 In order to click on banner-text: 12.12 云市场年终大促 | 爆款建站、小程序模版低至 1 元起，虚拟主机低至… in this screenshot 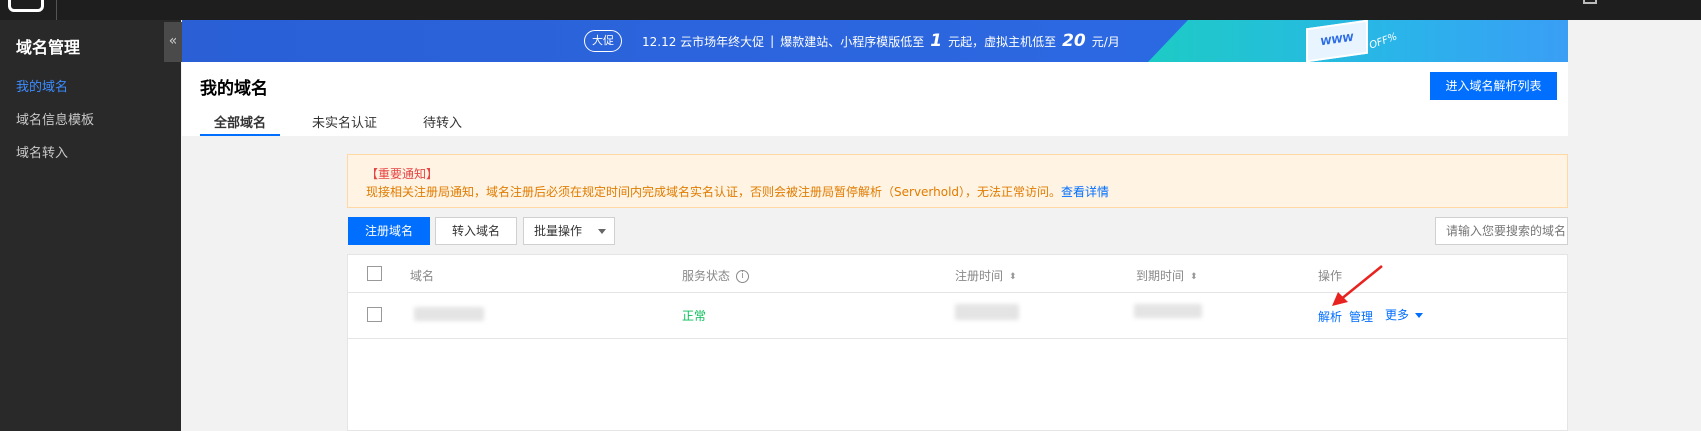, I will do `click(881, 41)`.